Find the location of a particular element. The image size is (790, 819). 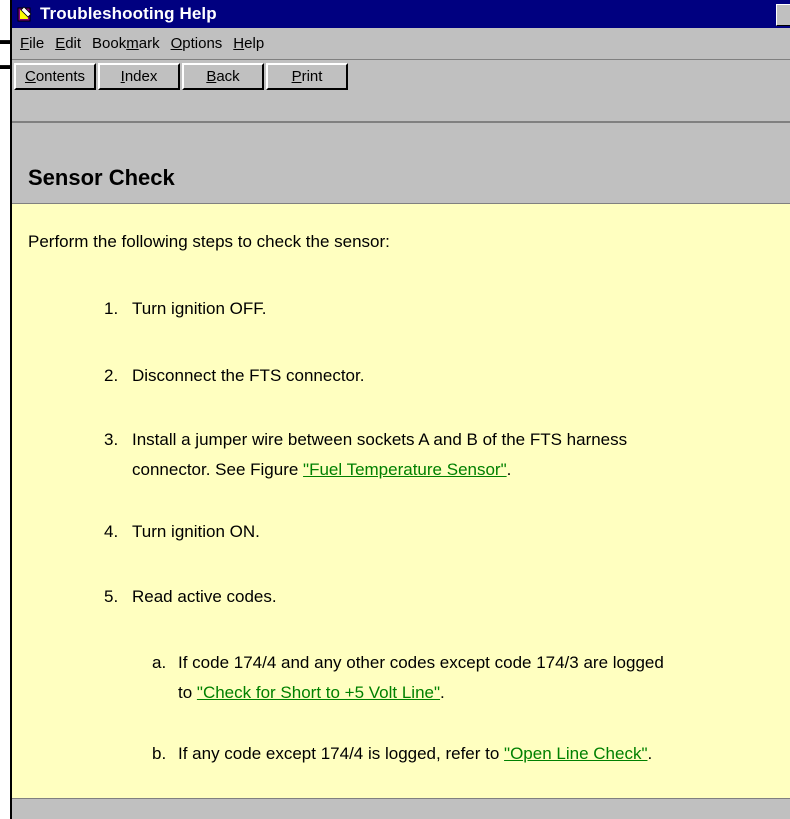

menu-edit: Edit is located at coordinates (68, 43).